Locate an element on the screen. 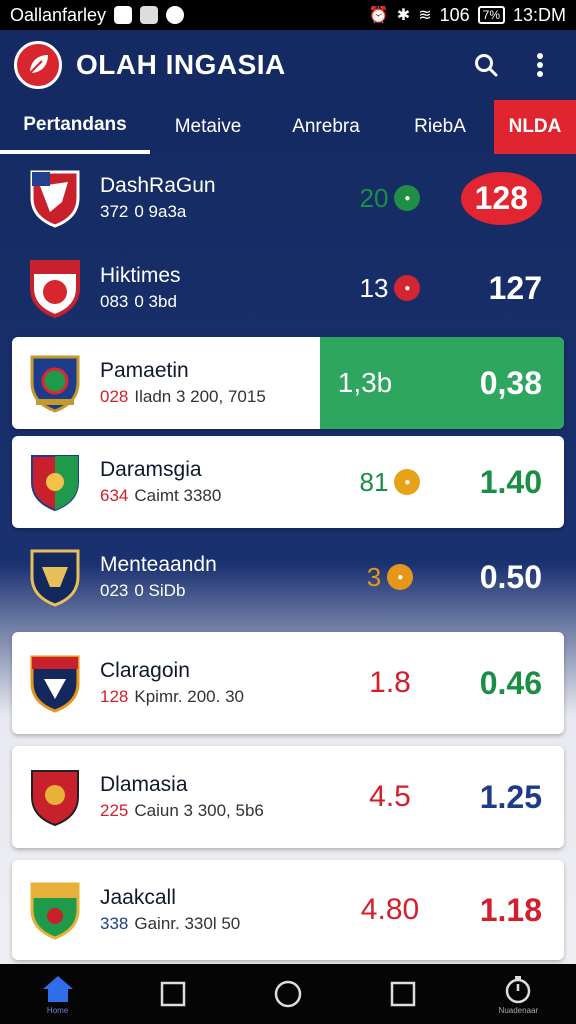  team-name: Dlamasia is located at coordinates (144, 784).